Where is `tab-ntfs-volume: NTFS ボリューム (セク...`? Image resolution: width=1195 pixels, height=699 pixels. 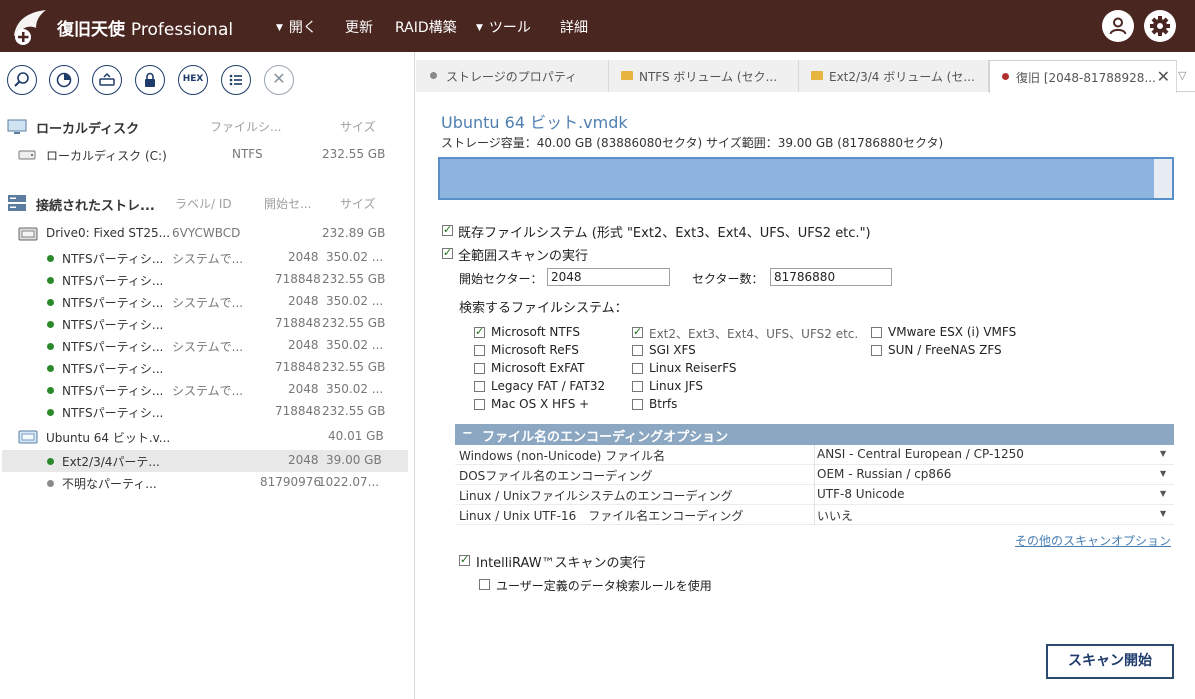 tab-ntfs-volume: NTFS ボリューム (セク... is located at coordinates (704, 76).